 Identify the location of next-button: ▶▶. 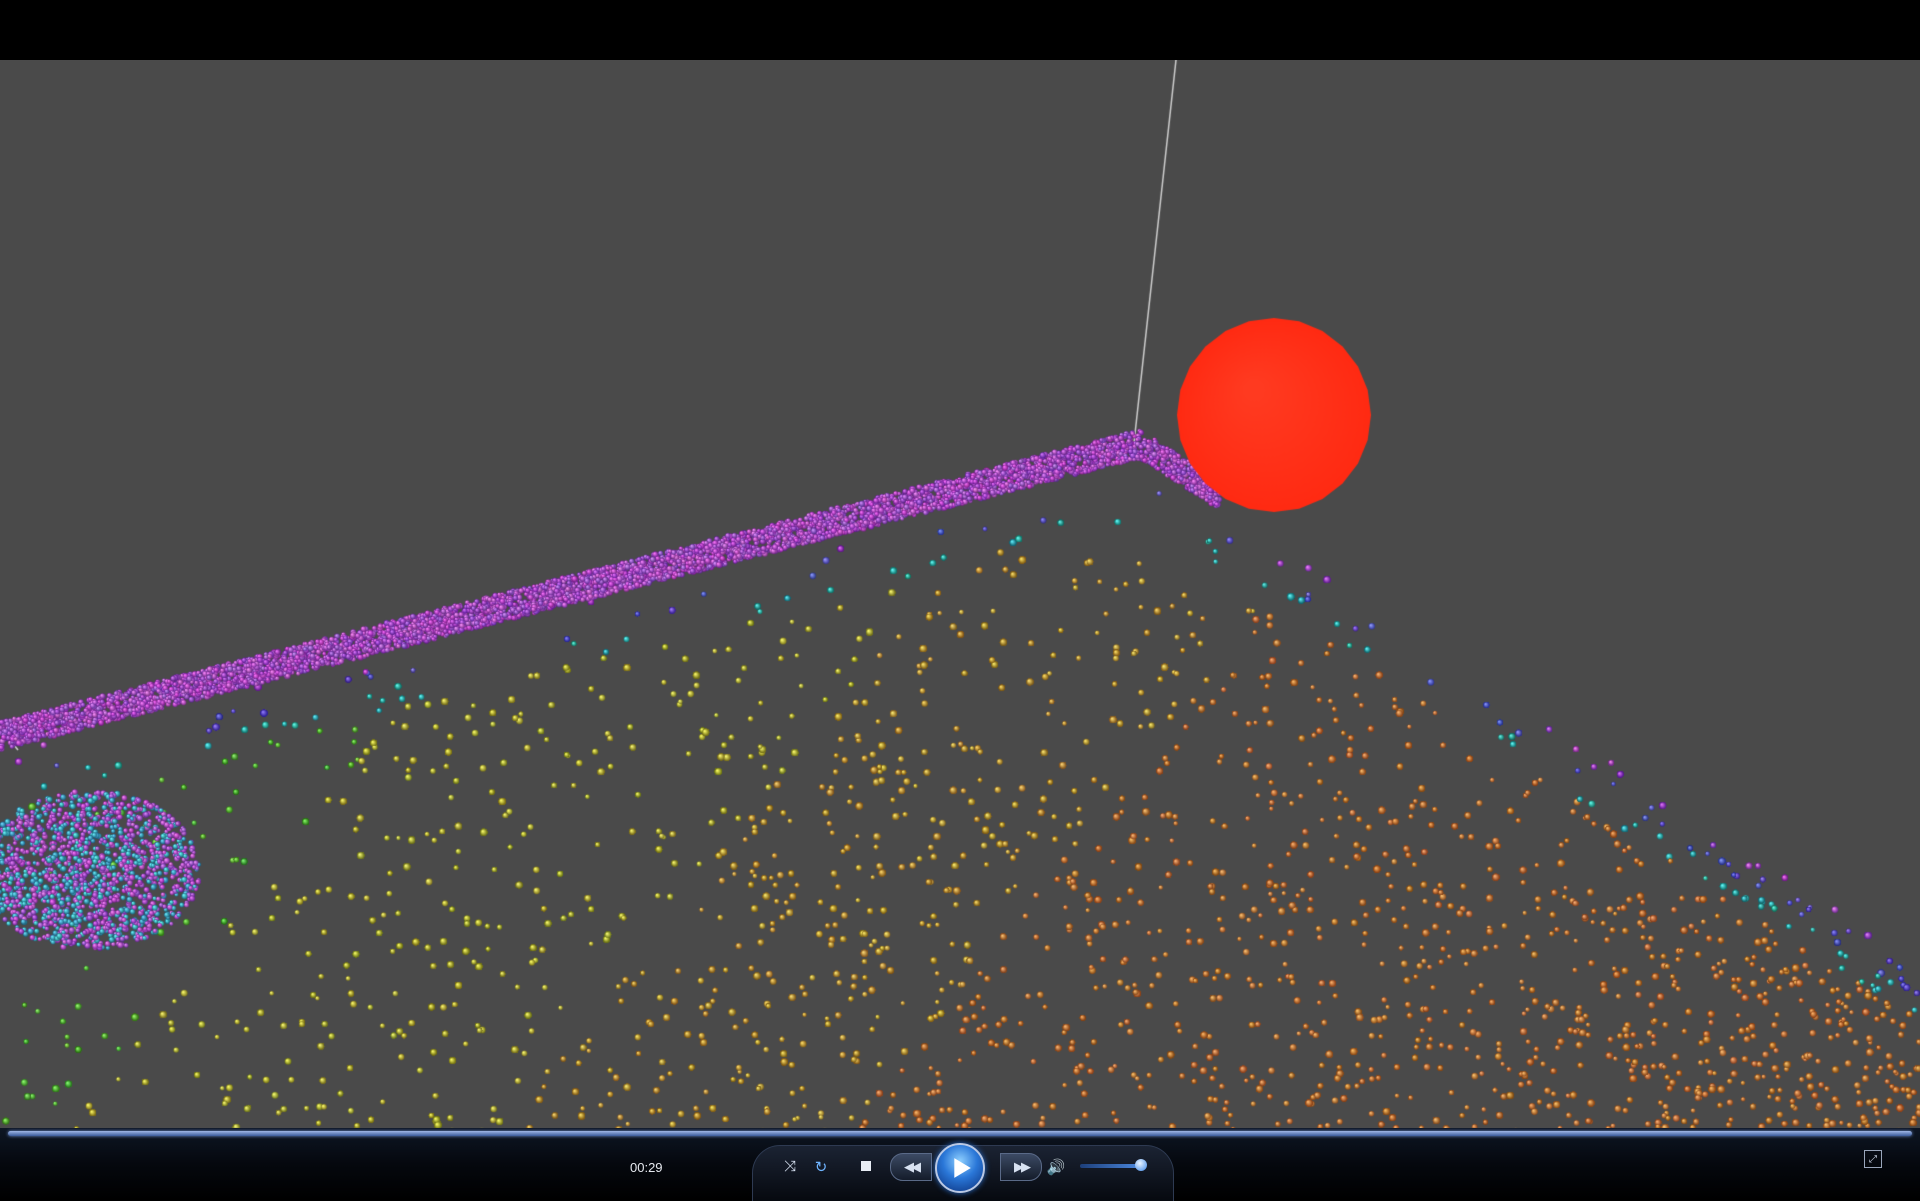
(1021, 1167).